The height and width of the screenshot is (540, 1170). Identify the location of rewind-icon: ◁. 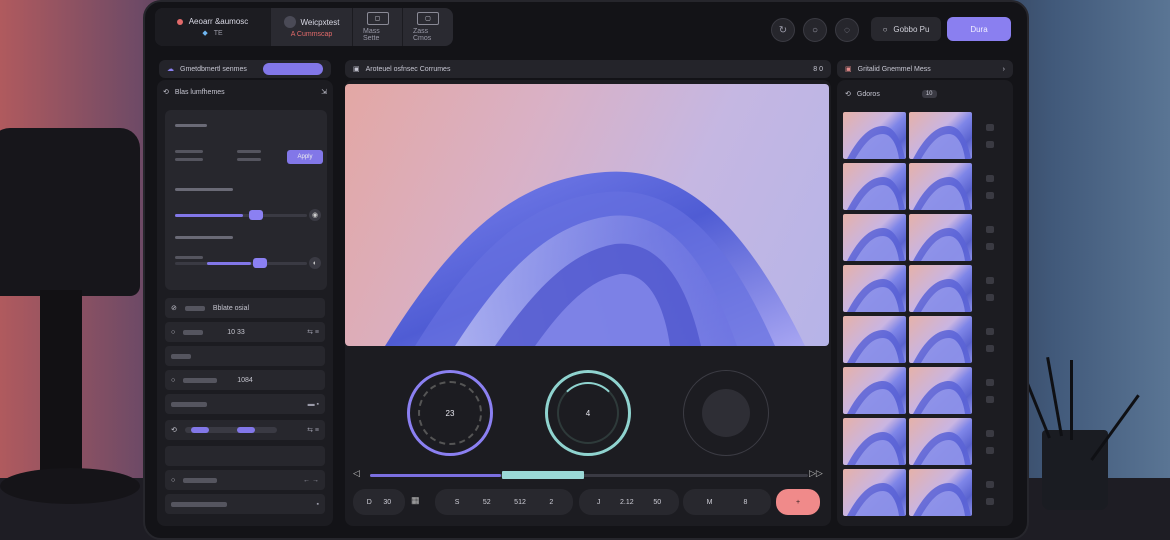
(356, 473).